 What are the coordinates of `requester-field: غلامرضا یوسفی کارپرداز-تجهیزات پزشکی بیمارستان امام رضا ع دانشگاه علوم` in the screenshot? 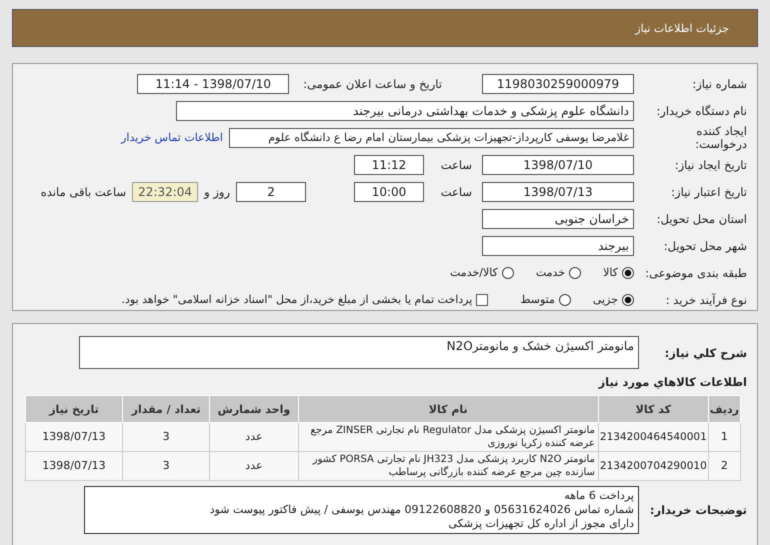 It's located at (431, 138).